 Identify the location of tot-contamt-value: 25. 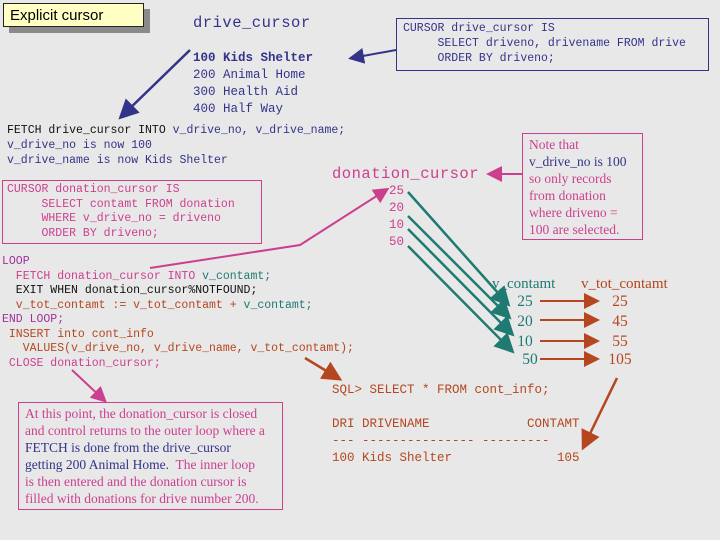
(620, 301).